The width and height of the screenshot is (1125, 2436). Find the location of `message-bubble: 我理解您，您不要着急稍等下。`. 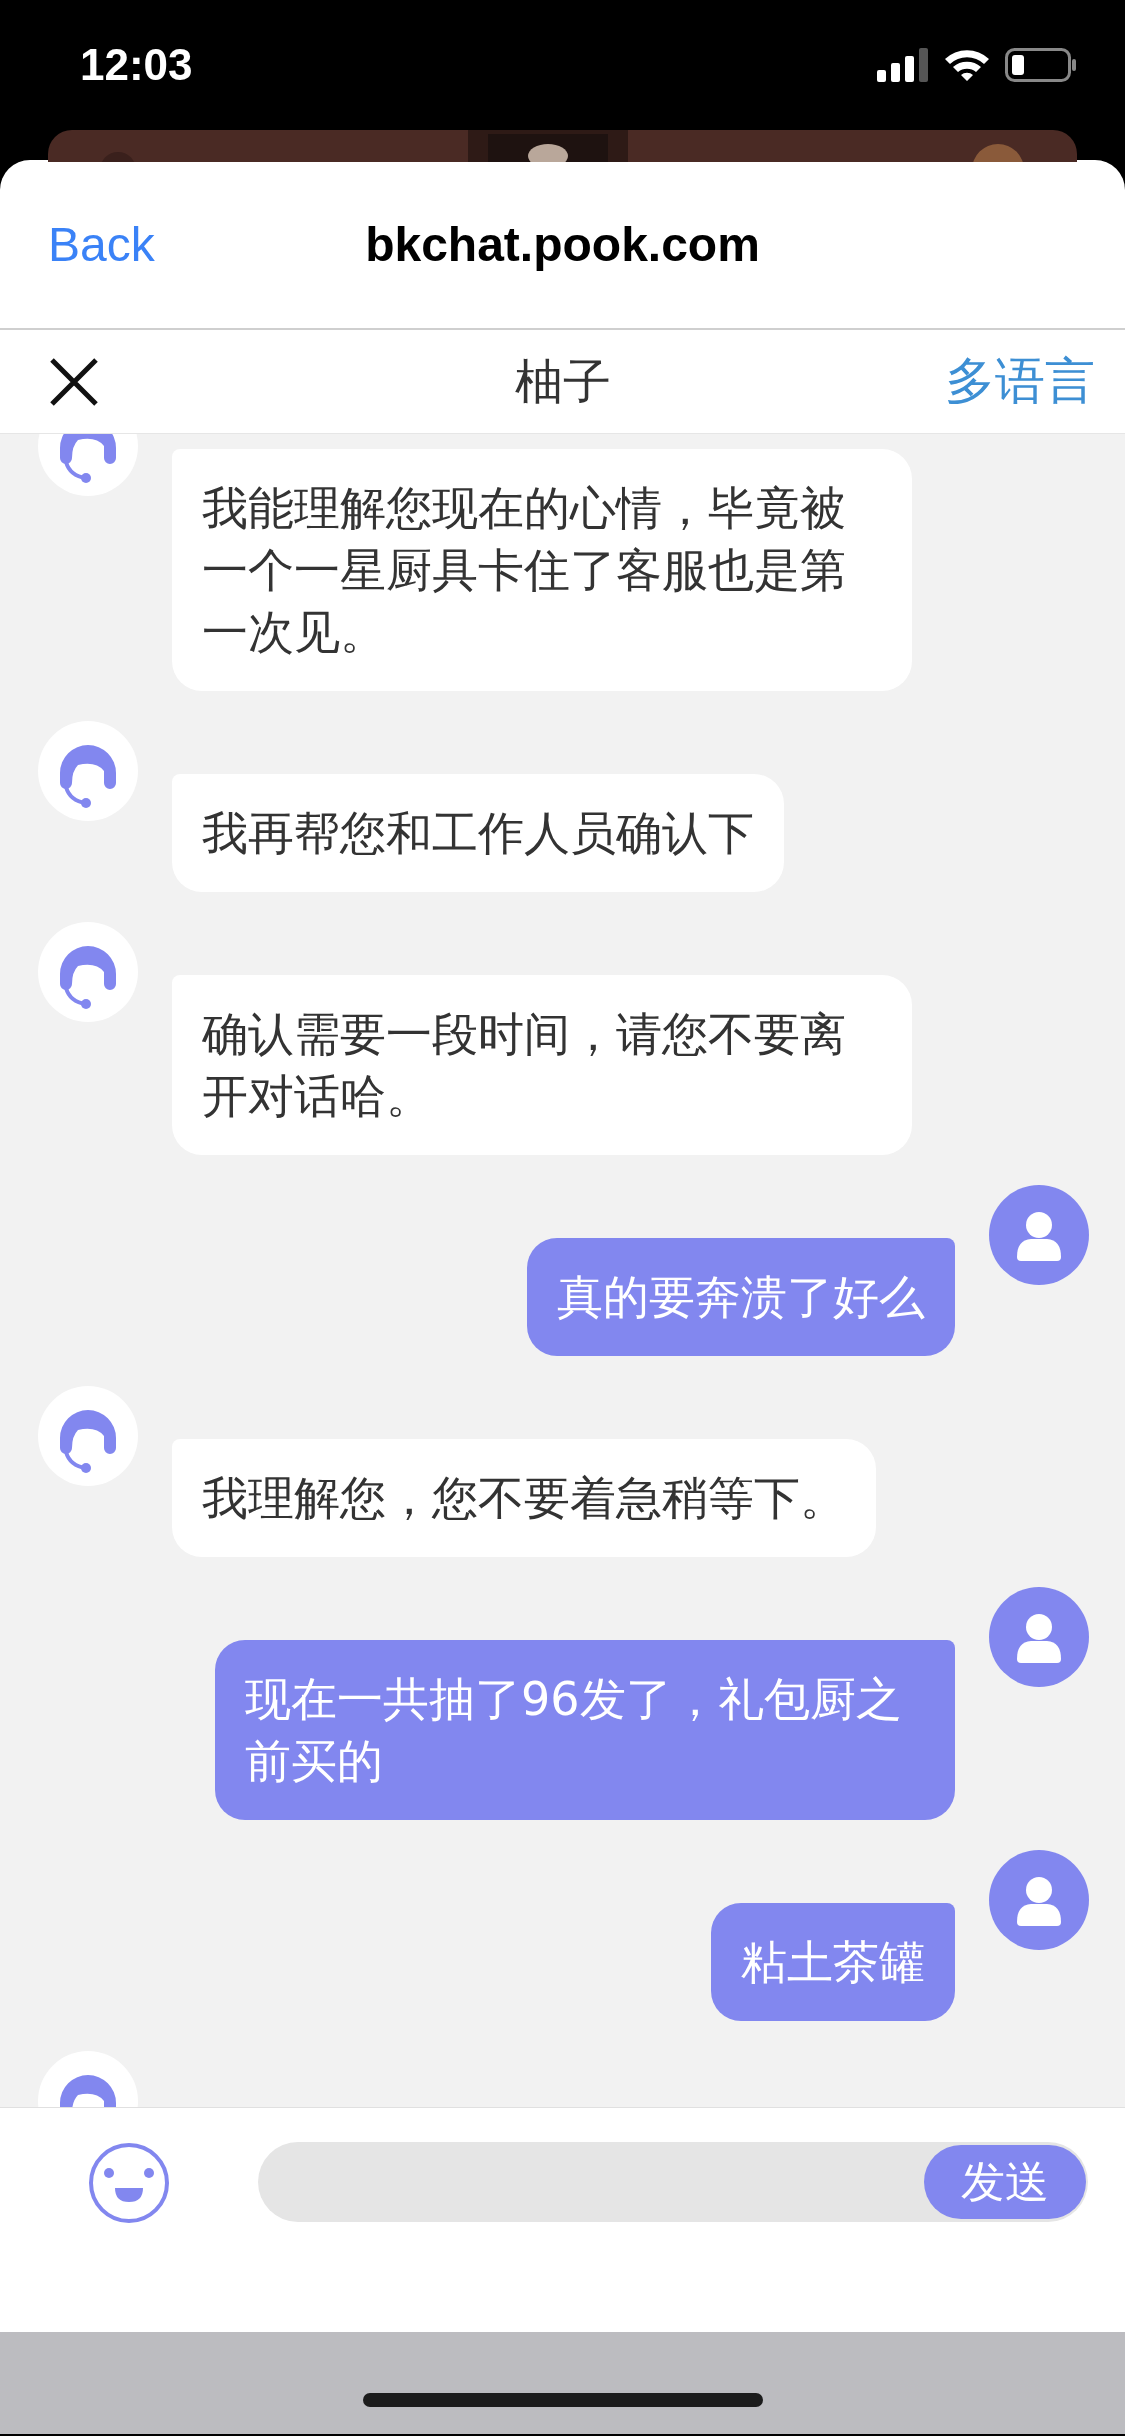

message-bubble: 我理解您，您不要着急稍等下。 is located at coordinates (524, 1498).